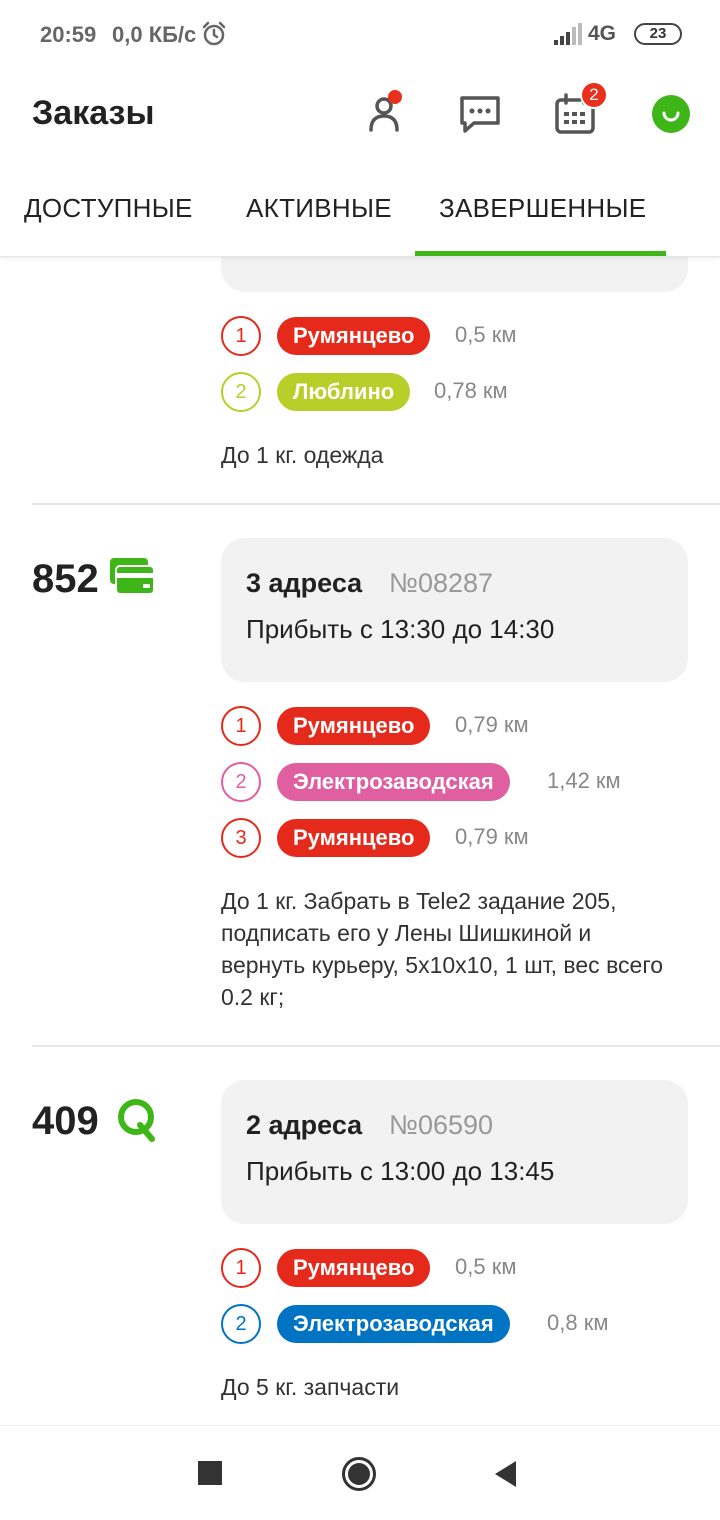 This screenshot has width=720, height=1520. I want to click on order-number: №06590, so click(441, 1125).